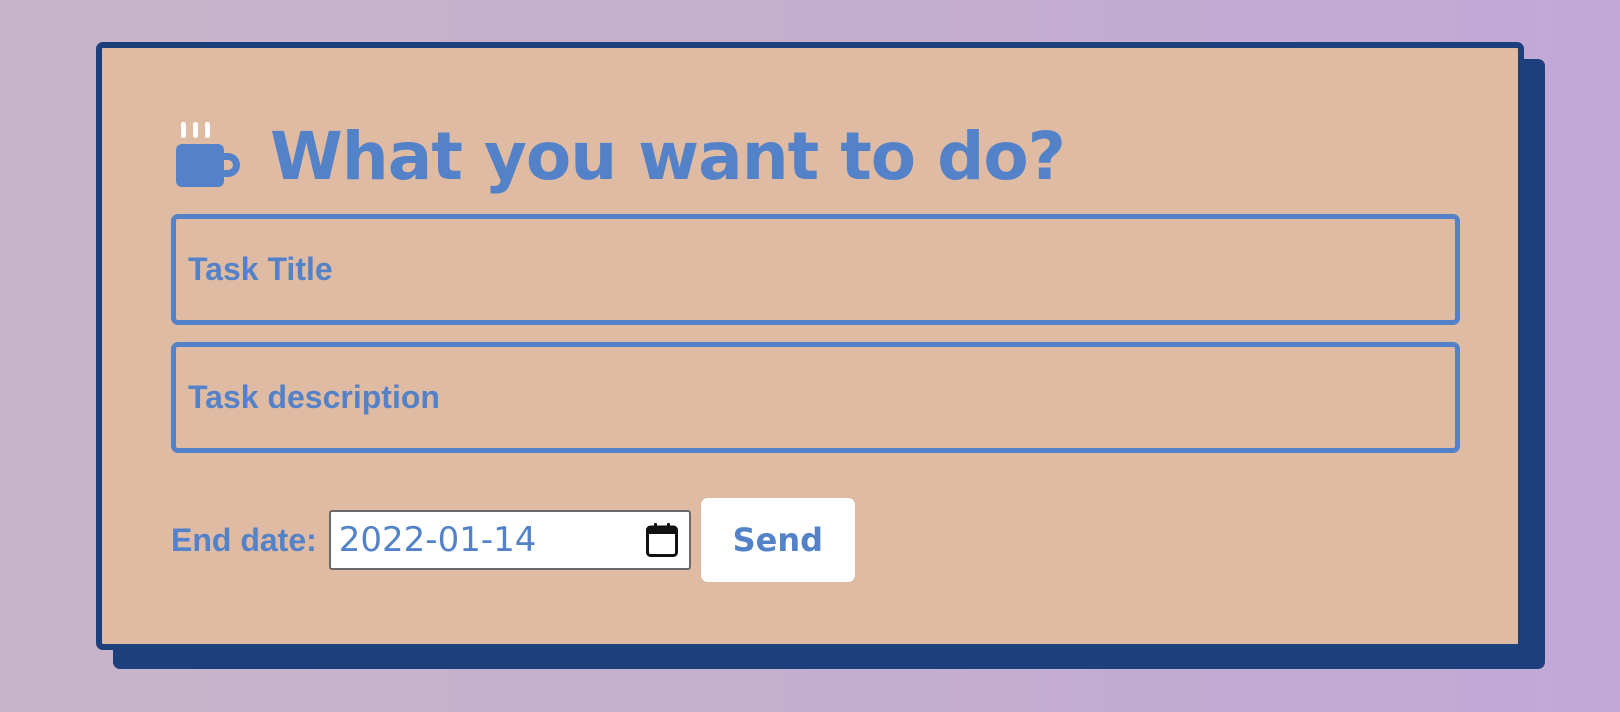  What do you see at coordinates (662, 540) in the screenshot?
I see `calendar-icon` at bounding box center [662, 540].